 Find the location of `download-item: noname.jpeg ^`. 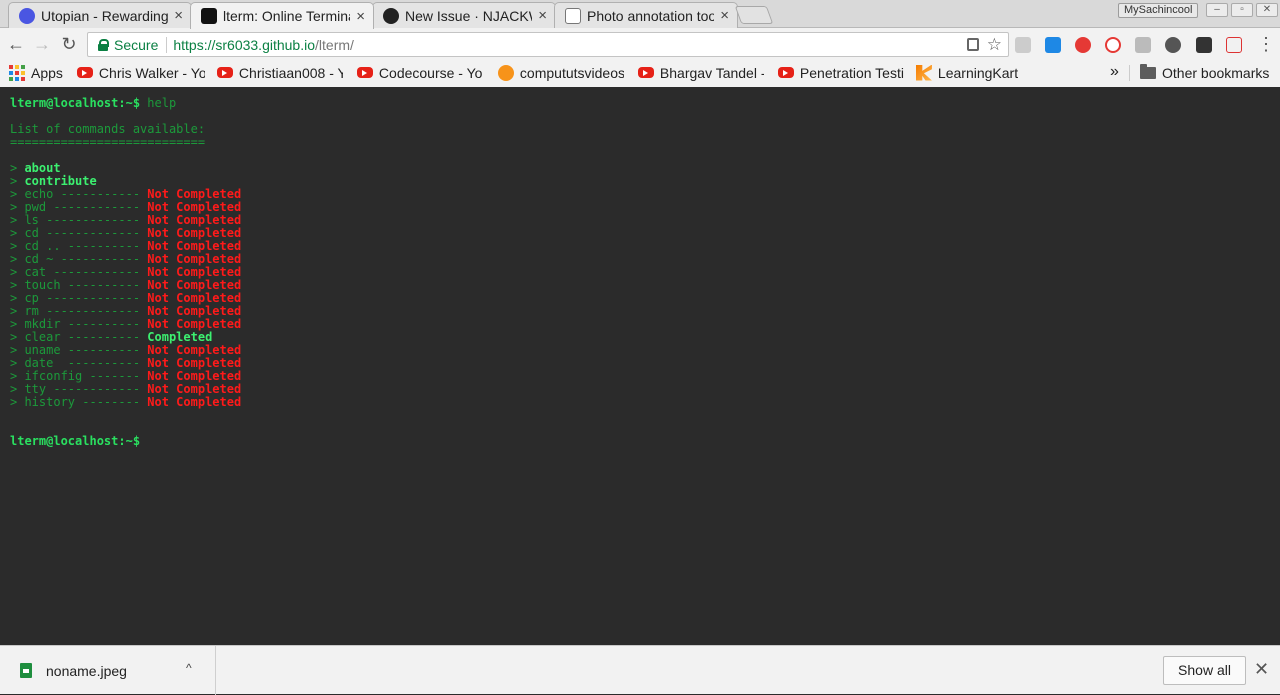

download-item: noname.jpeg ^ is located at coordinates (108, 670).